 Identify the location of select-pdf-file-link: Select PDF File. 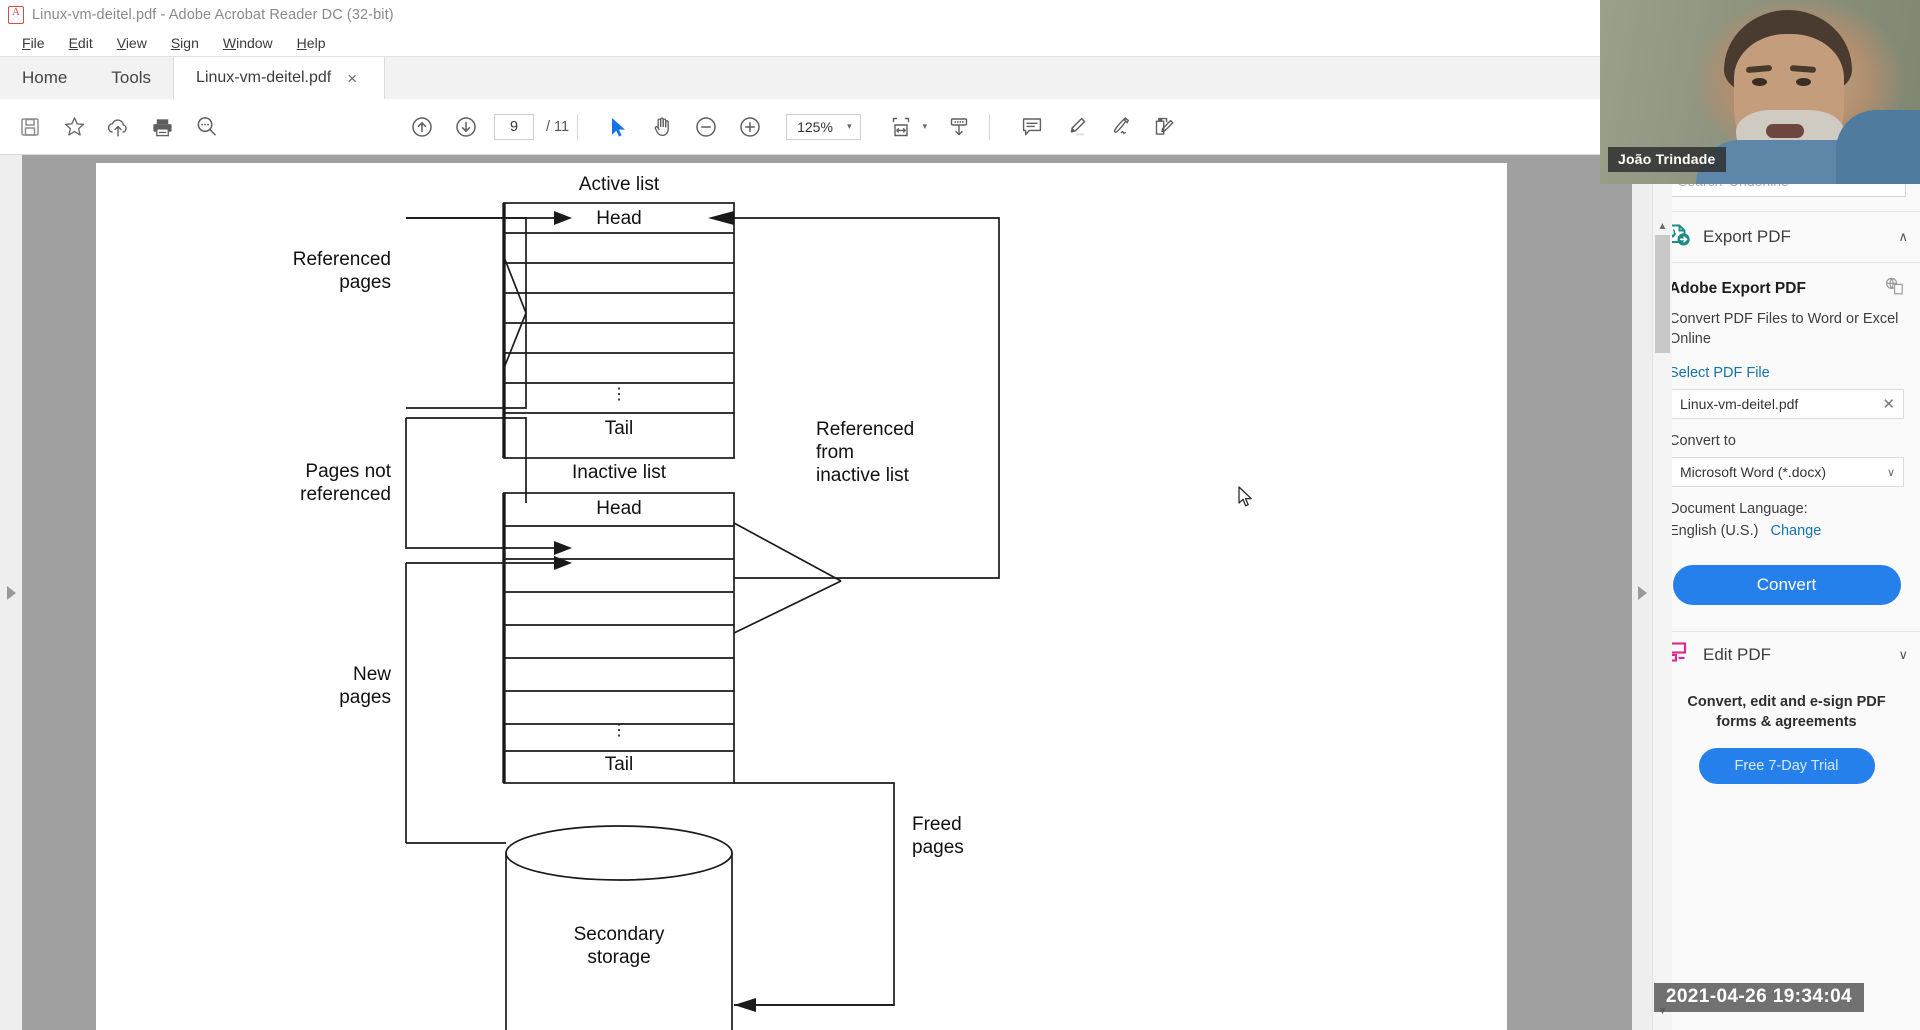
(1786, 373).